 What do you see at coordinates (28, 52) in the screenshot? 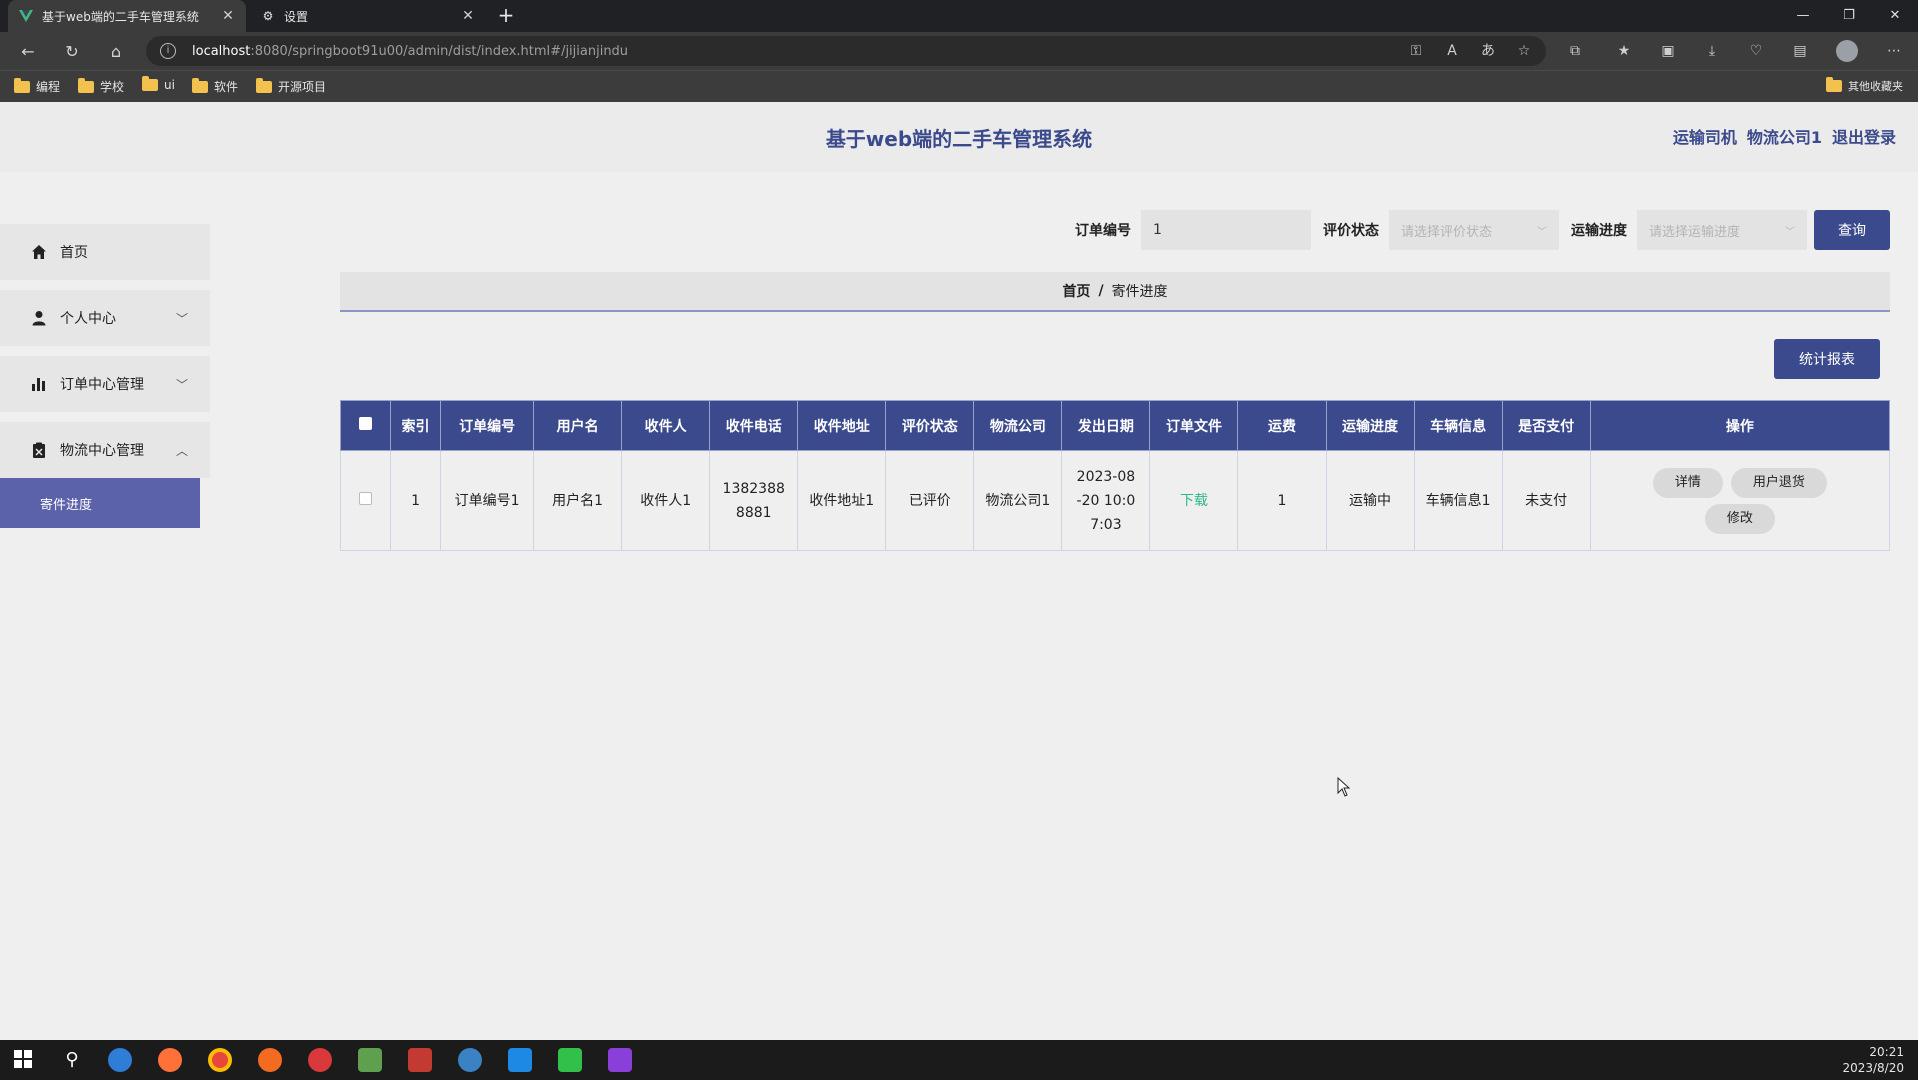
I see `back-icon: ←` at bounding box center [28, 52].